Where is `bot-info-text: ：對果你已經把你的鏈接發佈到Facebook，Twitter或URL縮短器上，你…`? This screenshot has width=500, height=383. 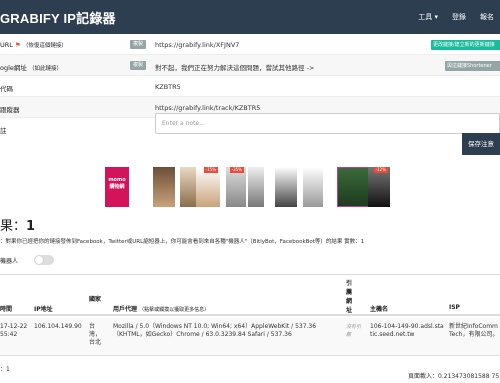 bot-info-text: ：對果你已經把你的鏈接發佈到Facebook，Twitter或URL縮短器上，你… is located at coordinates (182, 242).